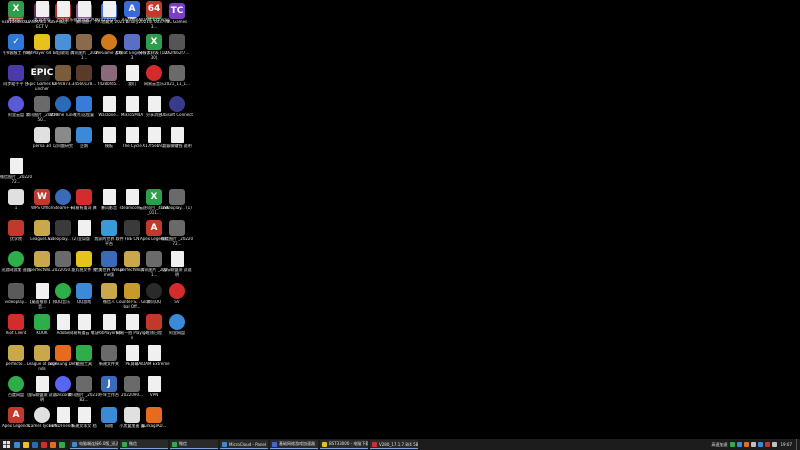 This screenshot has height=450, width=800. What do you see at coordinates (133, 443) in the screenshot?
I see `window-title: 微信` at bounding box center [133, 443].